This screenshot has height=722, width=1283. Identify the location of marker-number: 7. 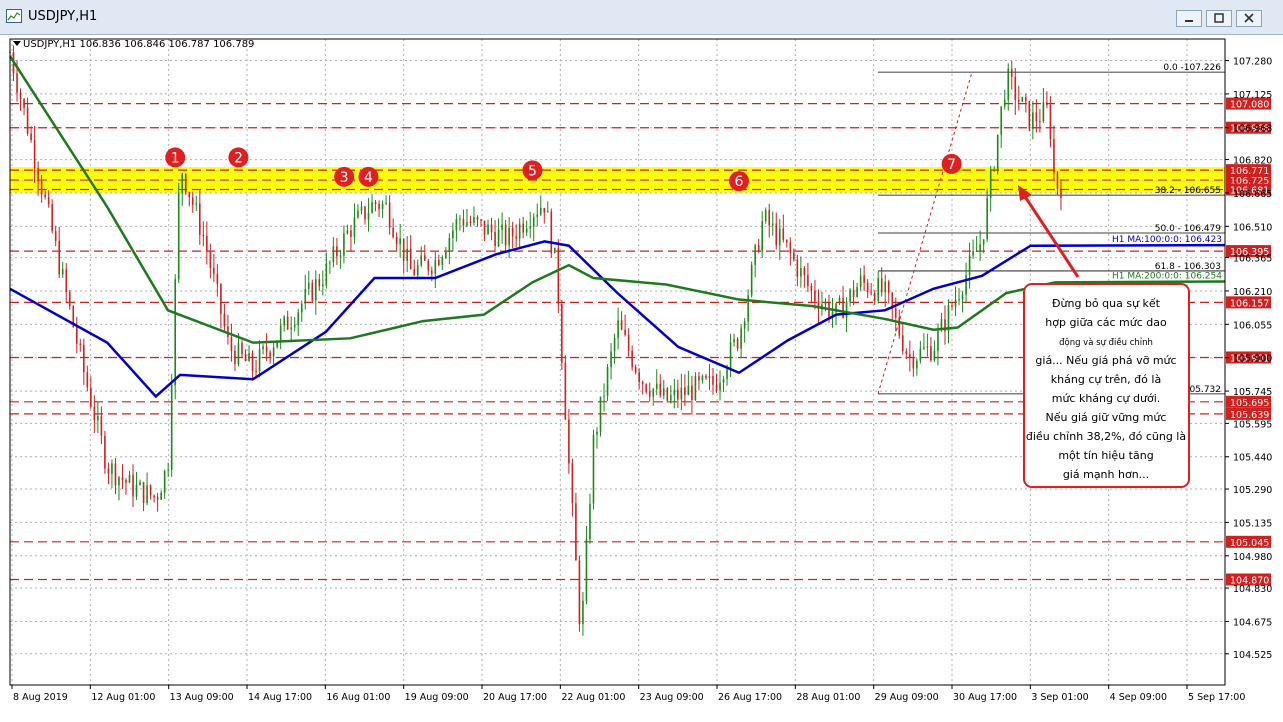
(951, 165).